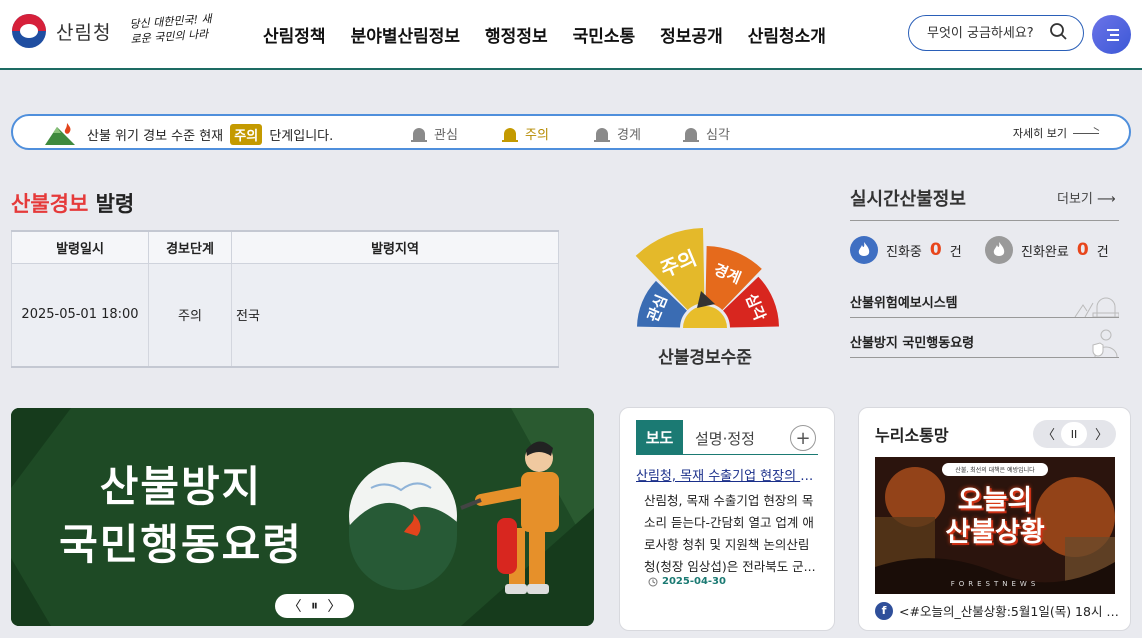 The width and height of the screenshot is (1142, 638). What do you see at coordinates (1096, 307) in the screenshot?
I see `forecast-system-icon` at bounding box center [1096, 307].